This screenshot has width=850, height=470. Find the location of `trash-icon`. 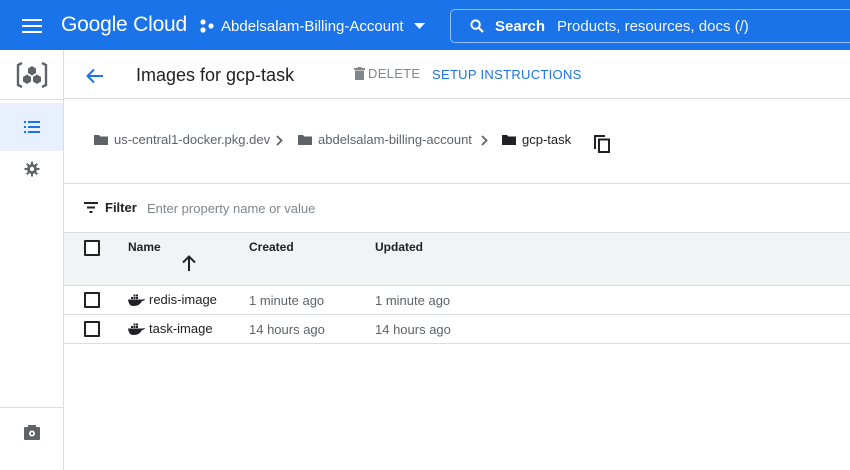

trash-icon is located at coordinates (359, 73).